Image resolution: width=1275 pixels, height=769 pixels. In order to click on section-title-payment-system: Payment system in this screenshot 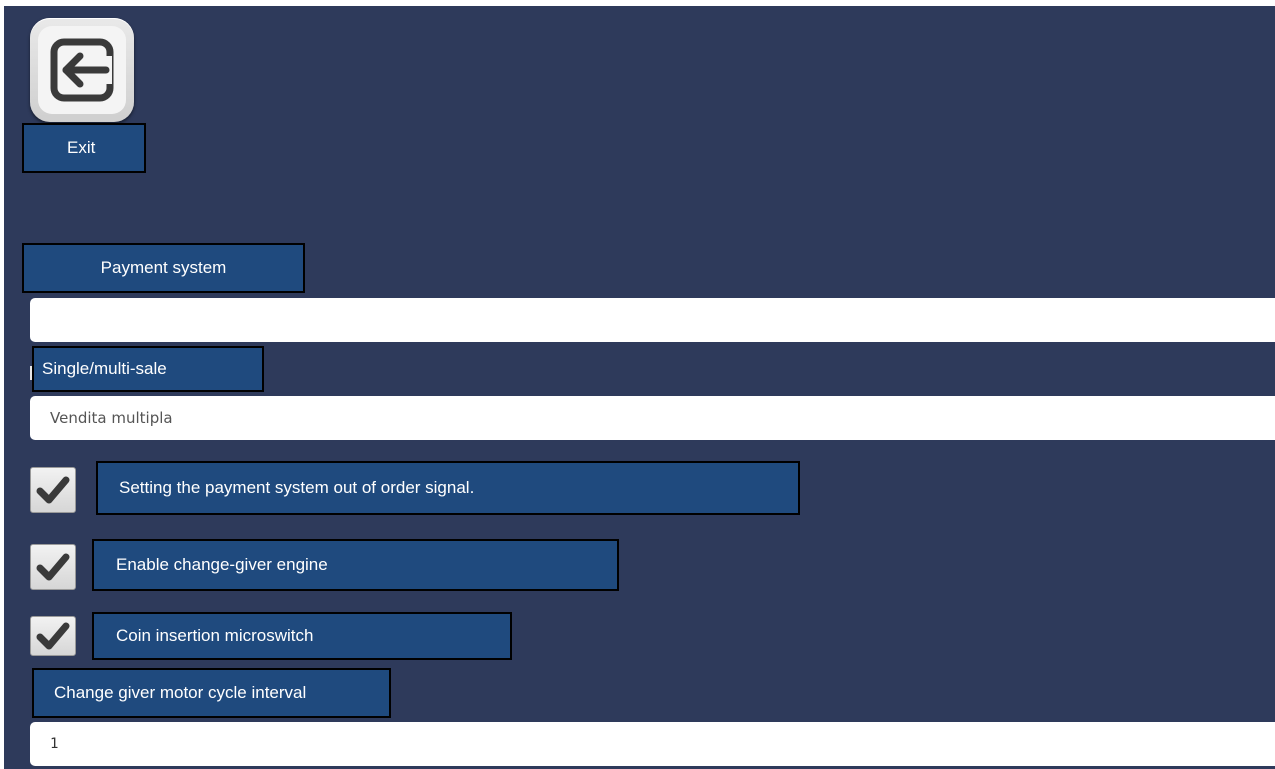, I will do `click(163, 268)`.